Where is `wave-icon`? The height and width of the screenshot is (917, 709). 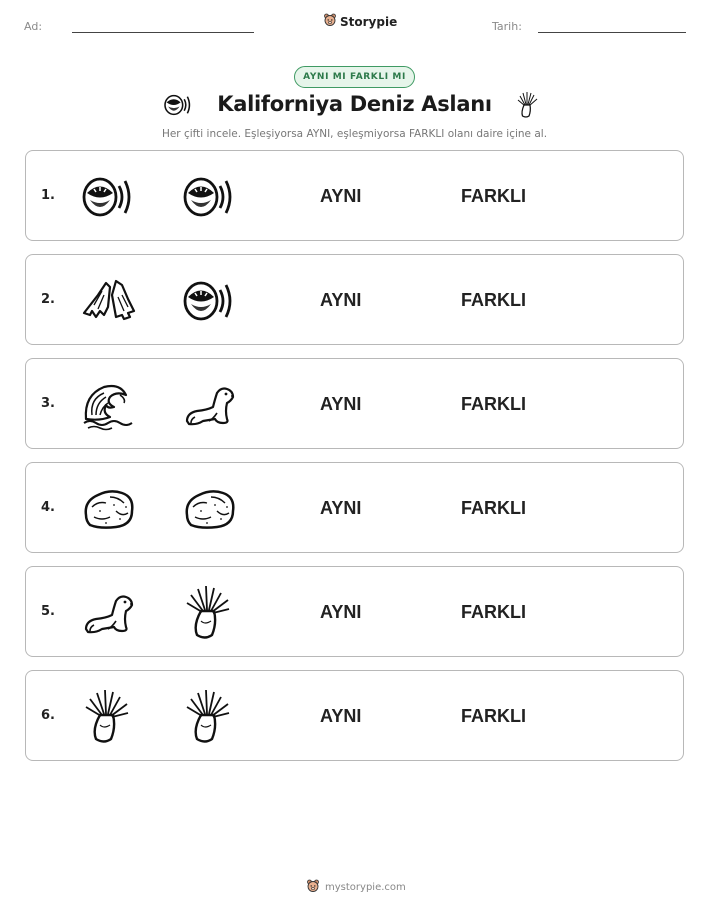
wave-icon is located at coordinates (108, 405).